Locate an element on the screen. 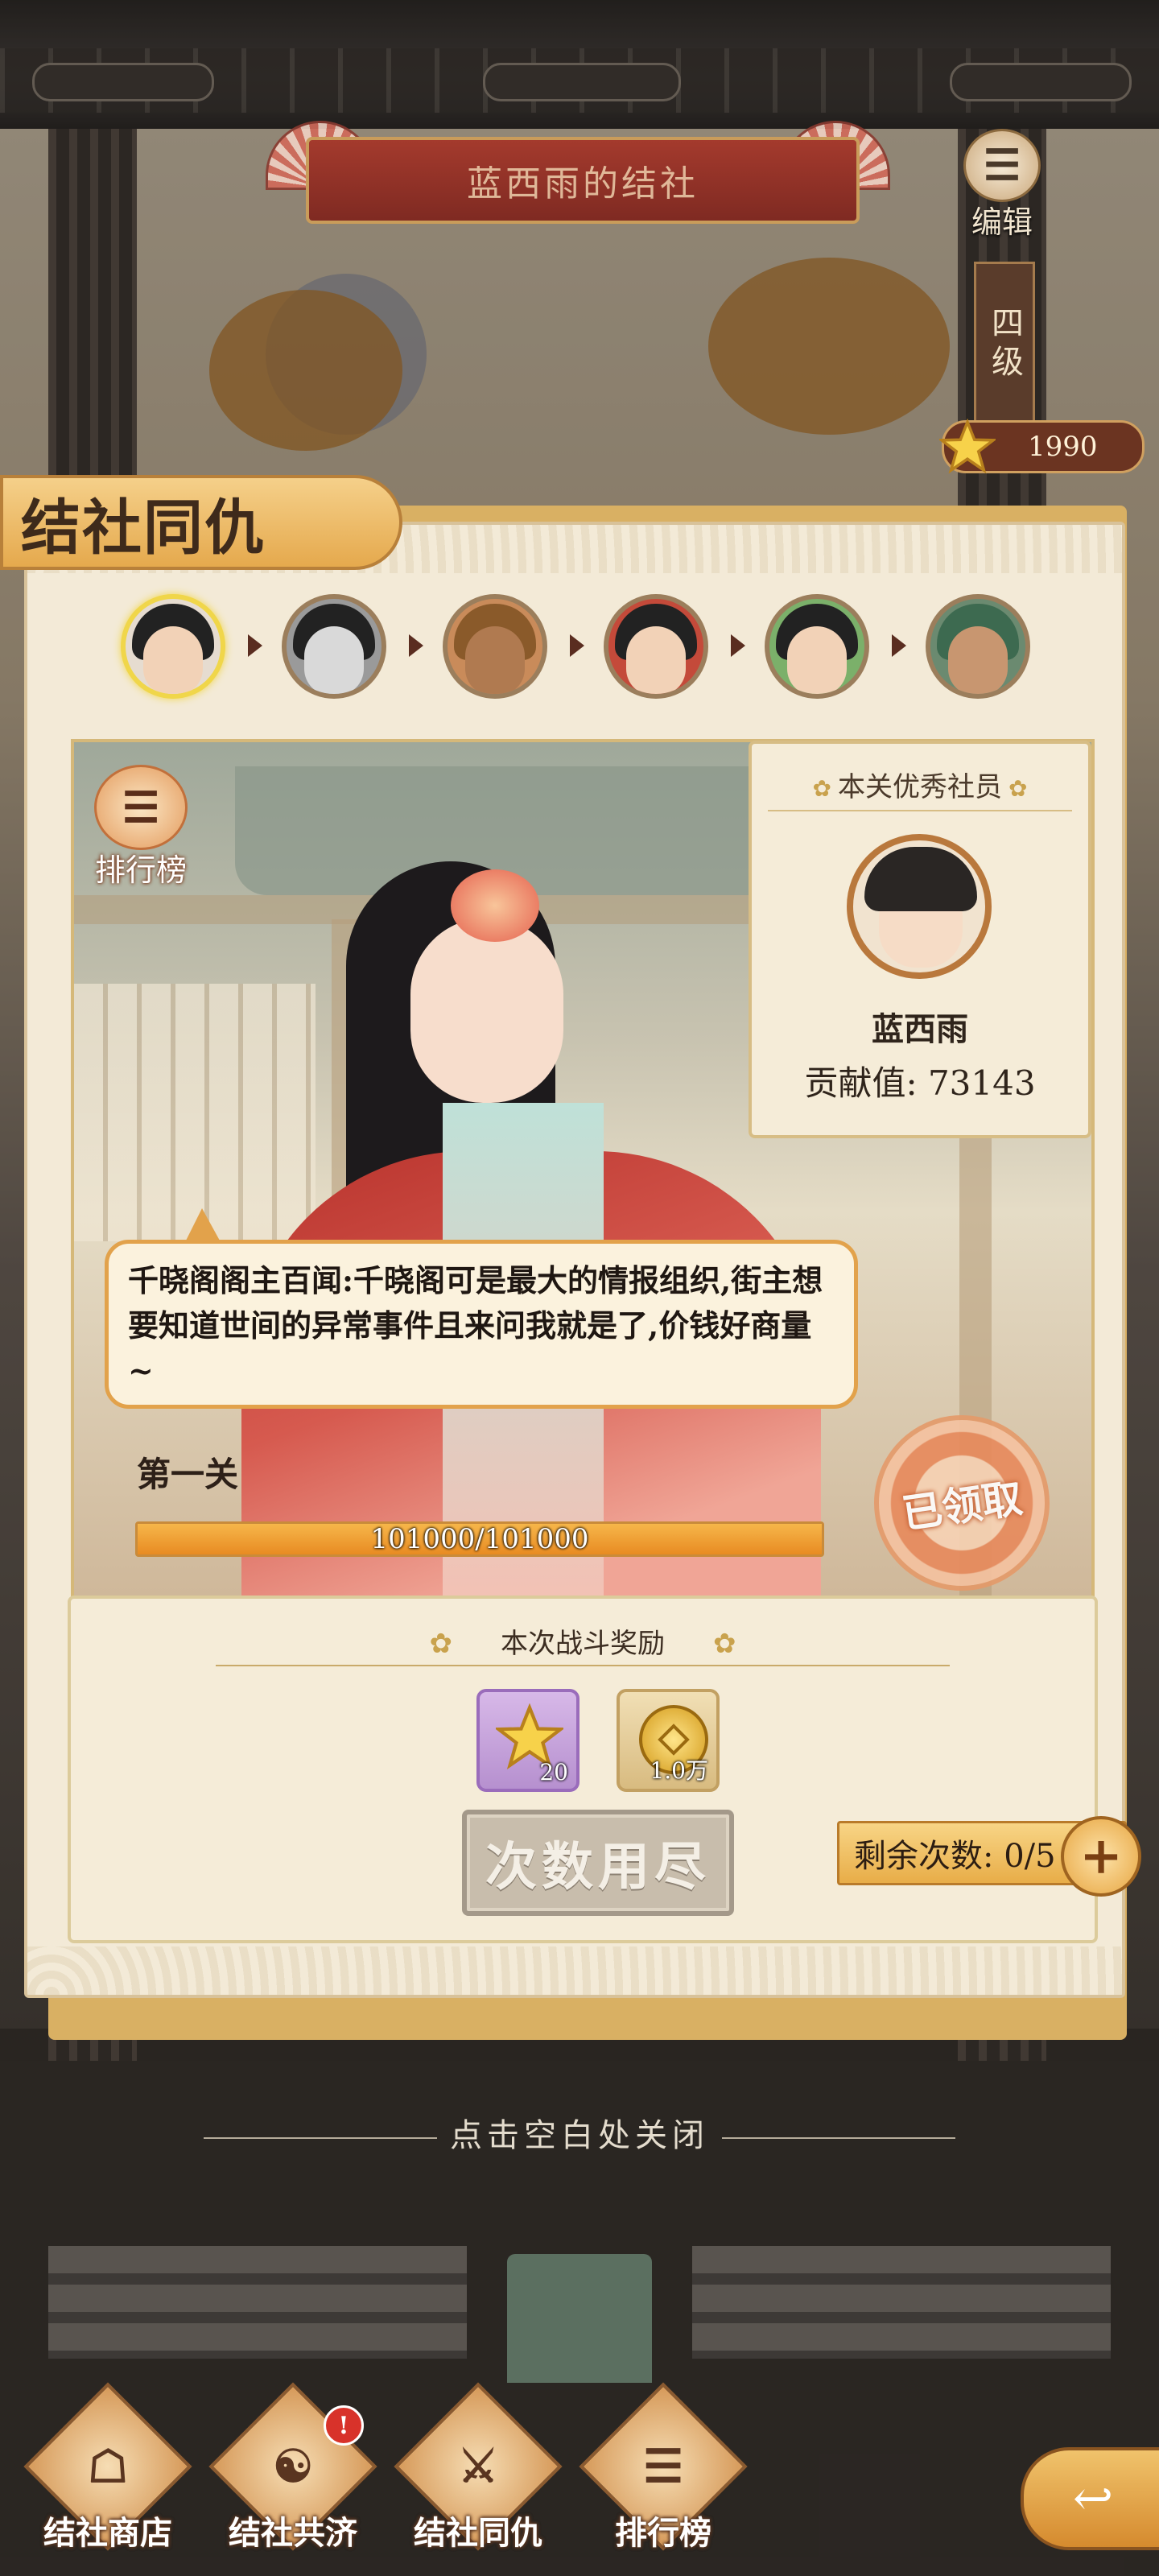  top-member-title: 本关优秀社员 is located at coordinates (920, 787).